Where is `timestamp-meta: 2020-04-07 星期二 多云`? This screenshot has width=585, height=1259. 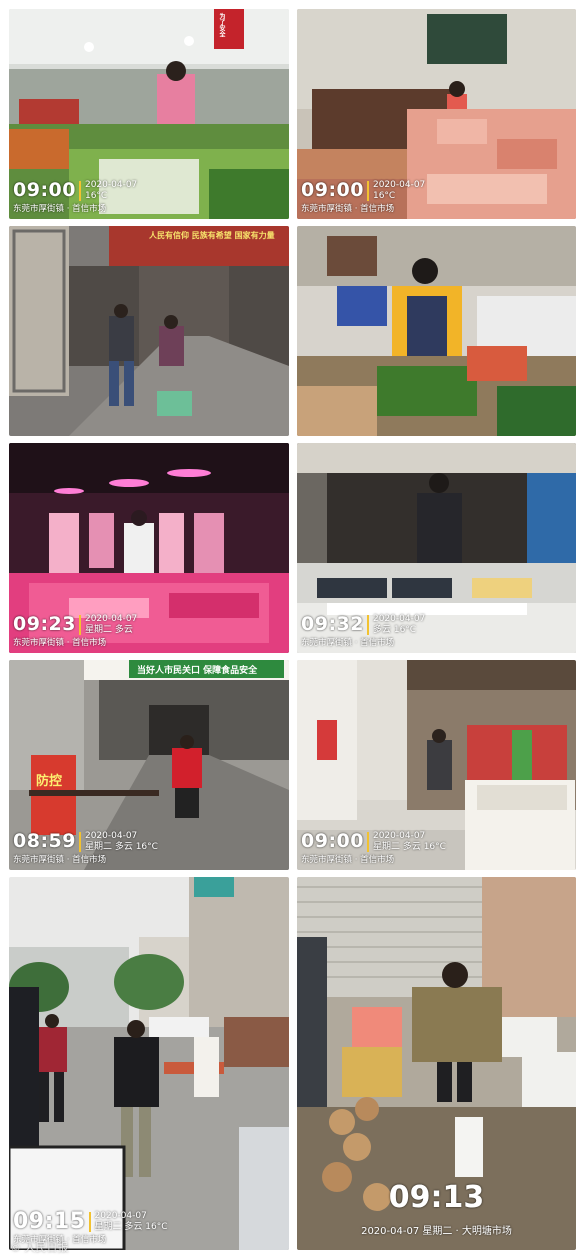
timestamp-meta: 2020-04-07 星期二 多云 is located at coordinates (111, 625).